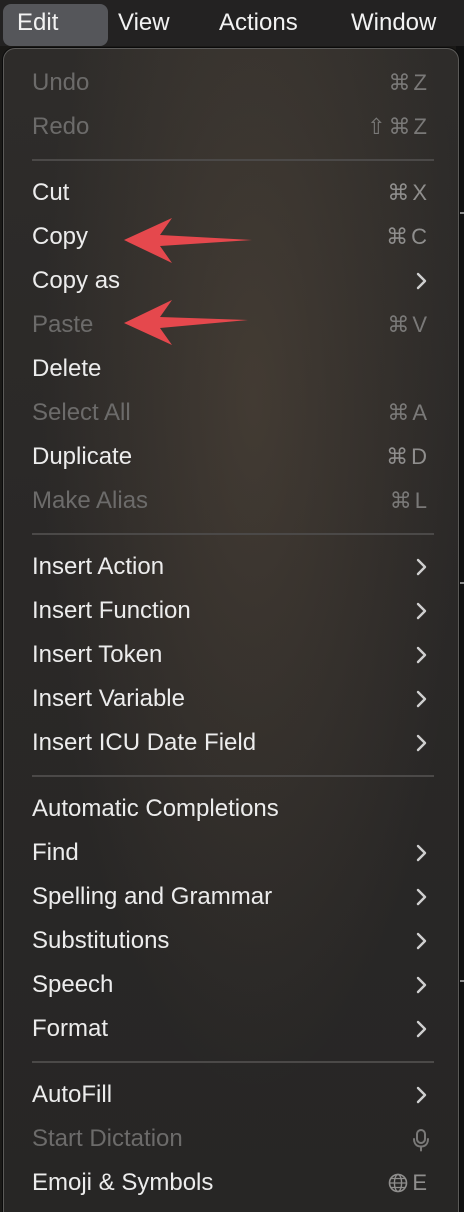  What do you see at coordinates (232, 853) in the screenshot?
I see `menu-item-find: Find` at bounding box center [232, 853].